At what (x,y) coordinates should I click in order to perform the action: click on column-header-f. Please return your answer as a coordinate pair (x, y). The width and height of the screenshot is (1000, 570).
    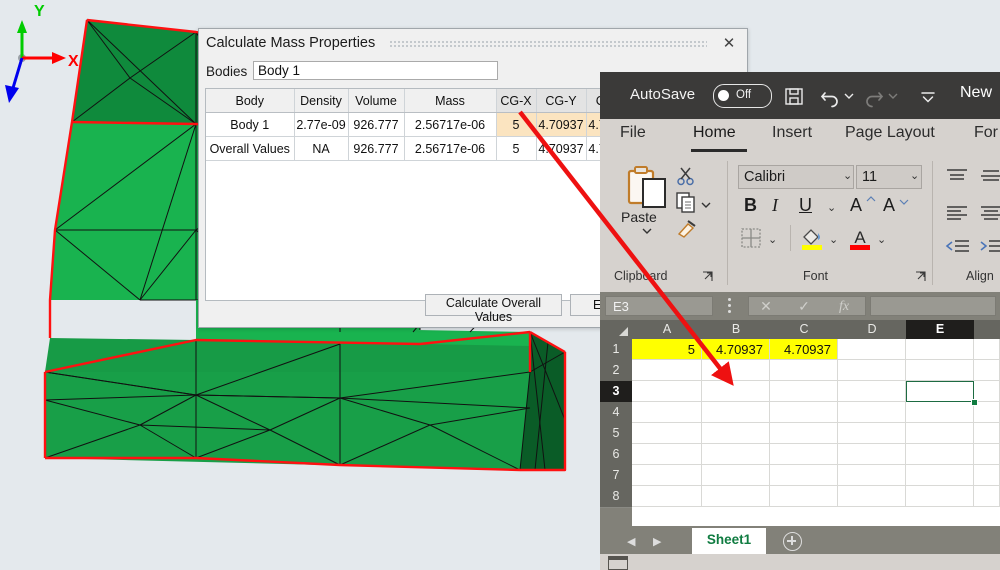
    Looking at the image, I should click on (987, 329).